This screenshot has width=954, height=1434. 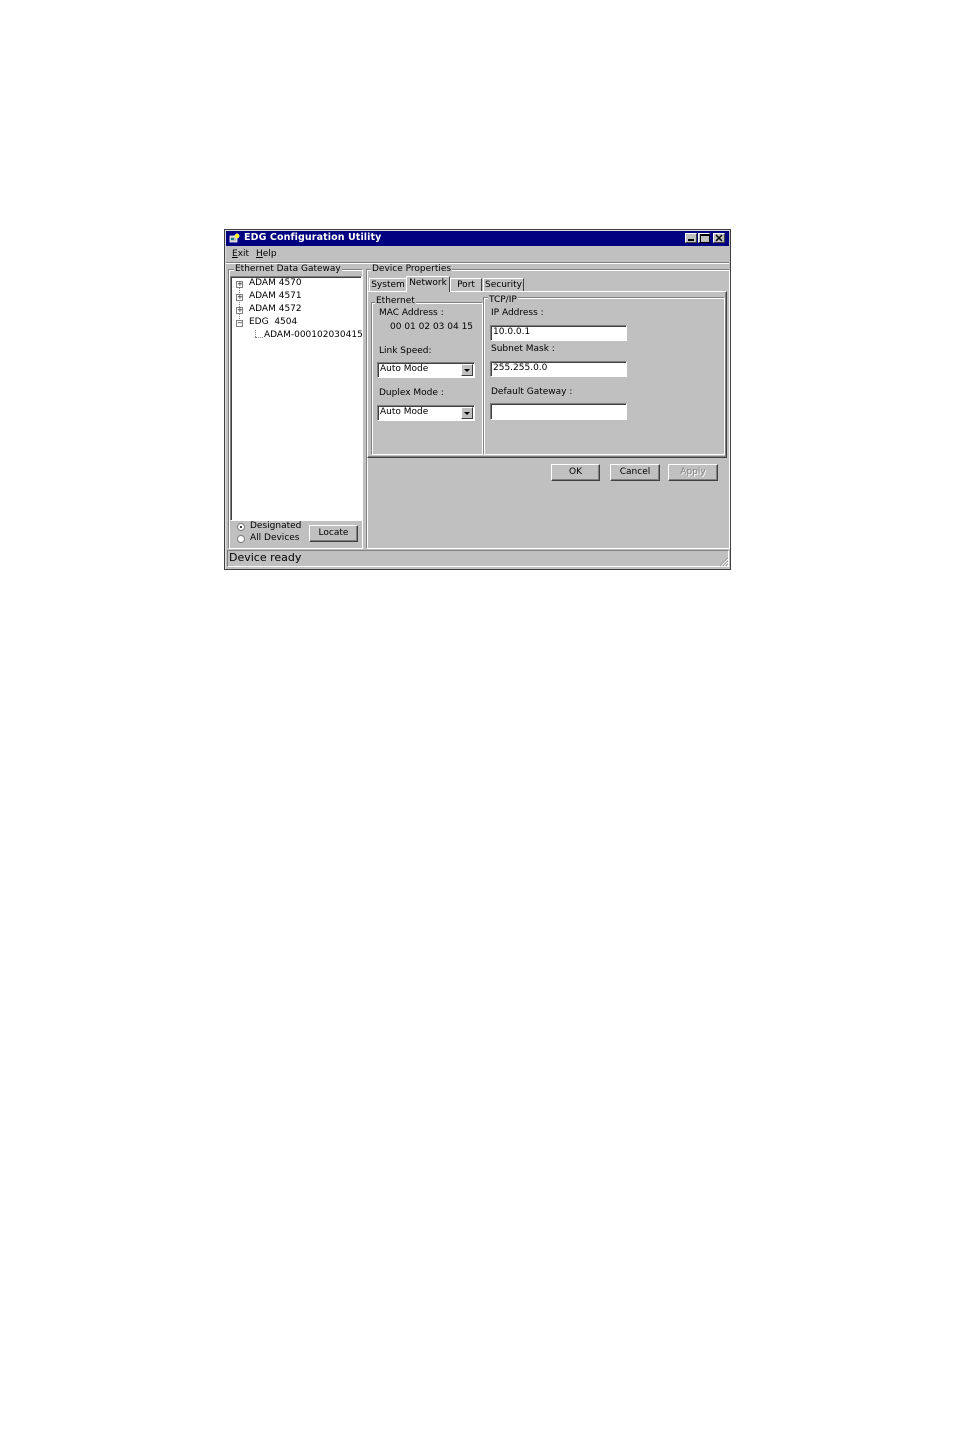 I want to click on tree-item-adam-device: ADAM-000102030415, so click(x=313, y=335).